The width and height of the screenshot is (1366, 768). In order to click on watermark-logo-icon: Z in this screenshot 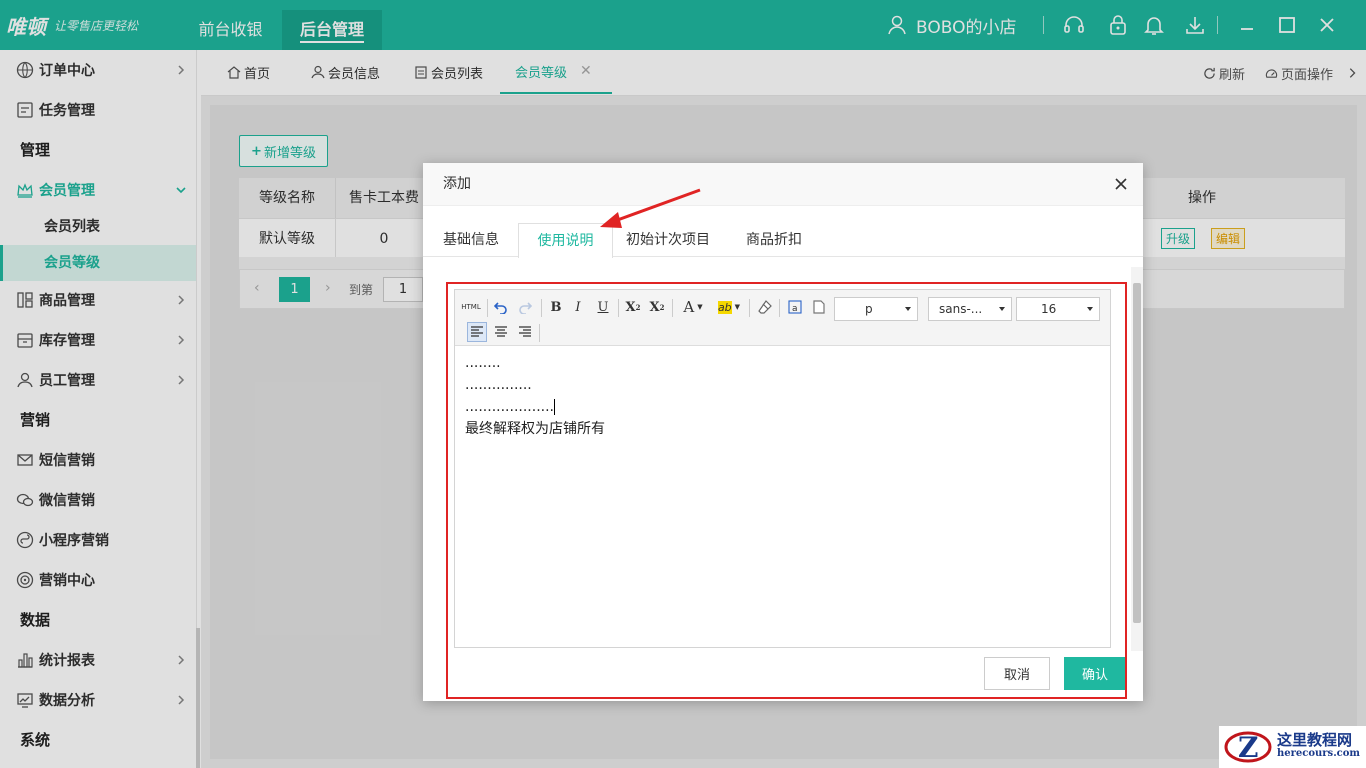, I will do `click(1248, 747)`.